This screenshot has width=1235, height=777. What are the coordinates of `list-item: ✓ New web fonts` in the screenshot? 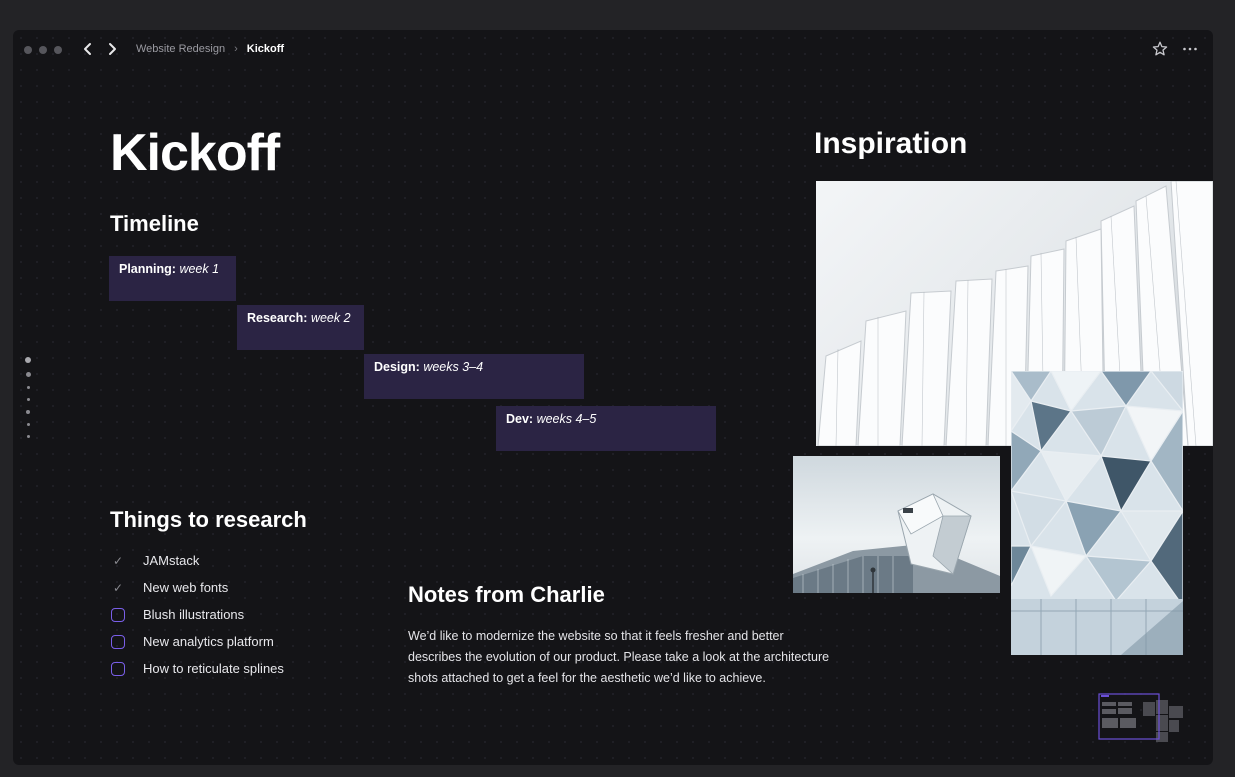 It's located at (197, 587).